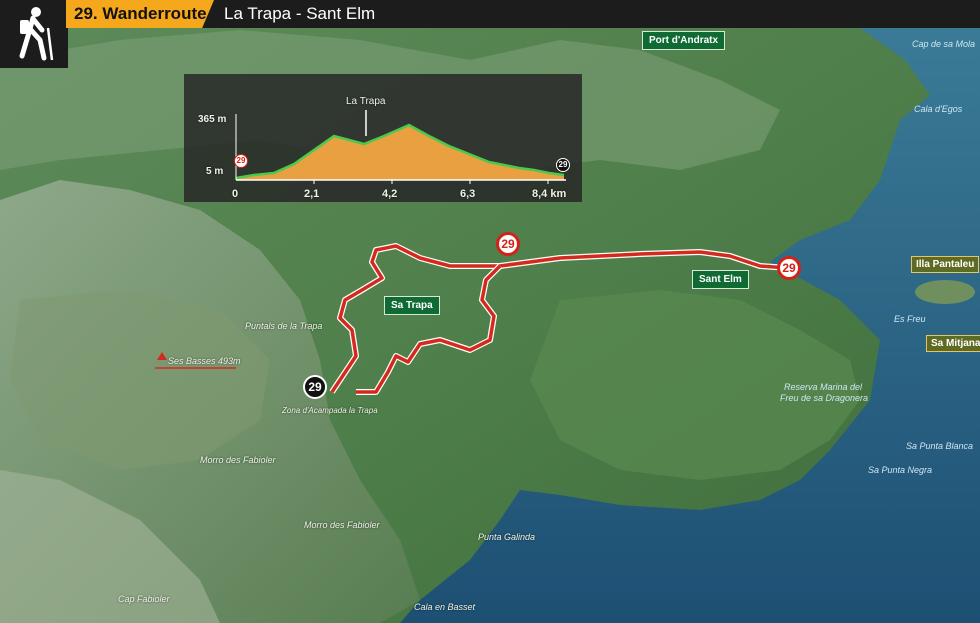 The image size is (980, 623). Describe the element at coordinates (215, 171) in the screenshot. I see `elev-min-label: 5 m` at that location.